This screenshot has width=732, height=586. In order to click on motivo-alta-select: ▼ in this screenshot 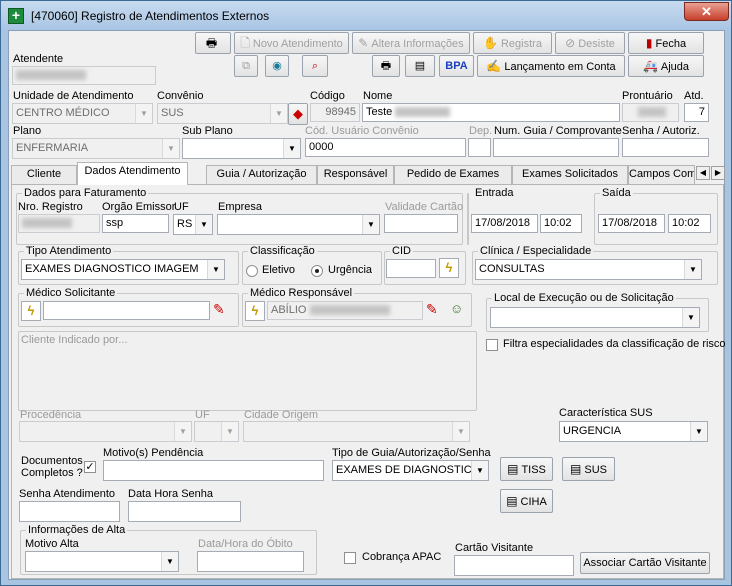, I will do `click(102, 561)`.